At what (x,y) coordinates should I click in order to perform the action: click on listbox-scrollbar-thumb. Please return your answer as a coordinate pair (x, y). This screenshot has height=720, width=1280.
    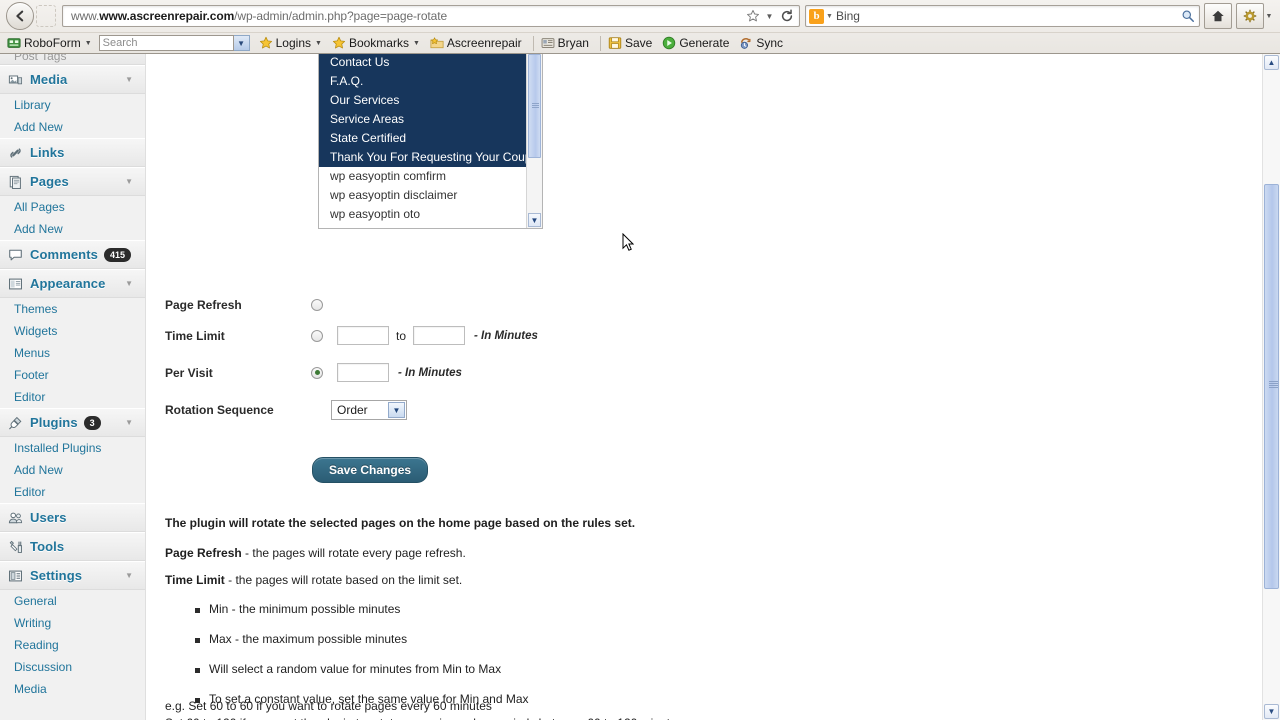
    Looking at the image, I should click on (534, 106).